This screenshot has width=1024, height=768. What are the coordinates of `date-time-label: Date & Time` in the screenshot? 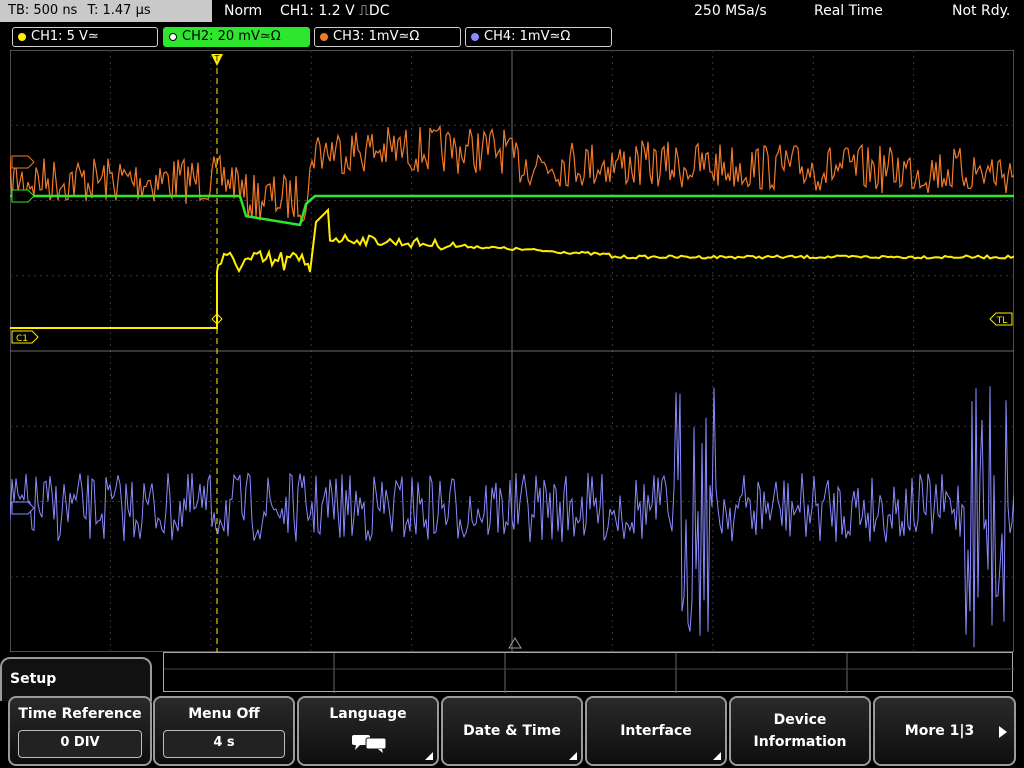 It's located at (512, 731).